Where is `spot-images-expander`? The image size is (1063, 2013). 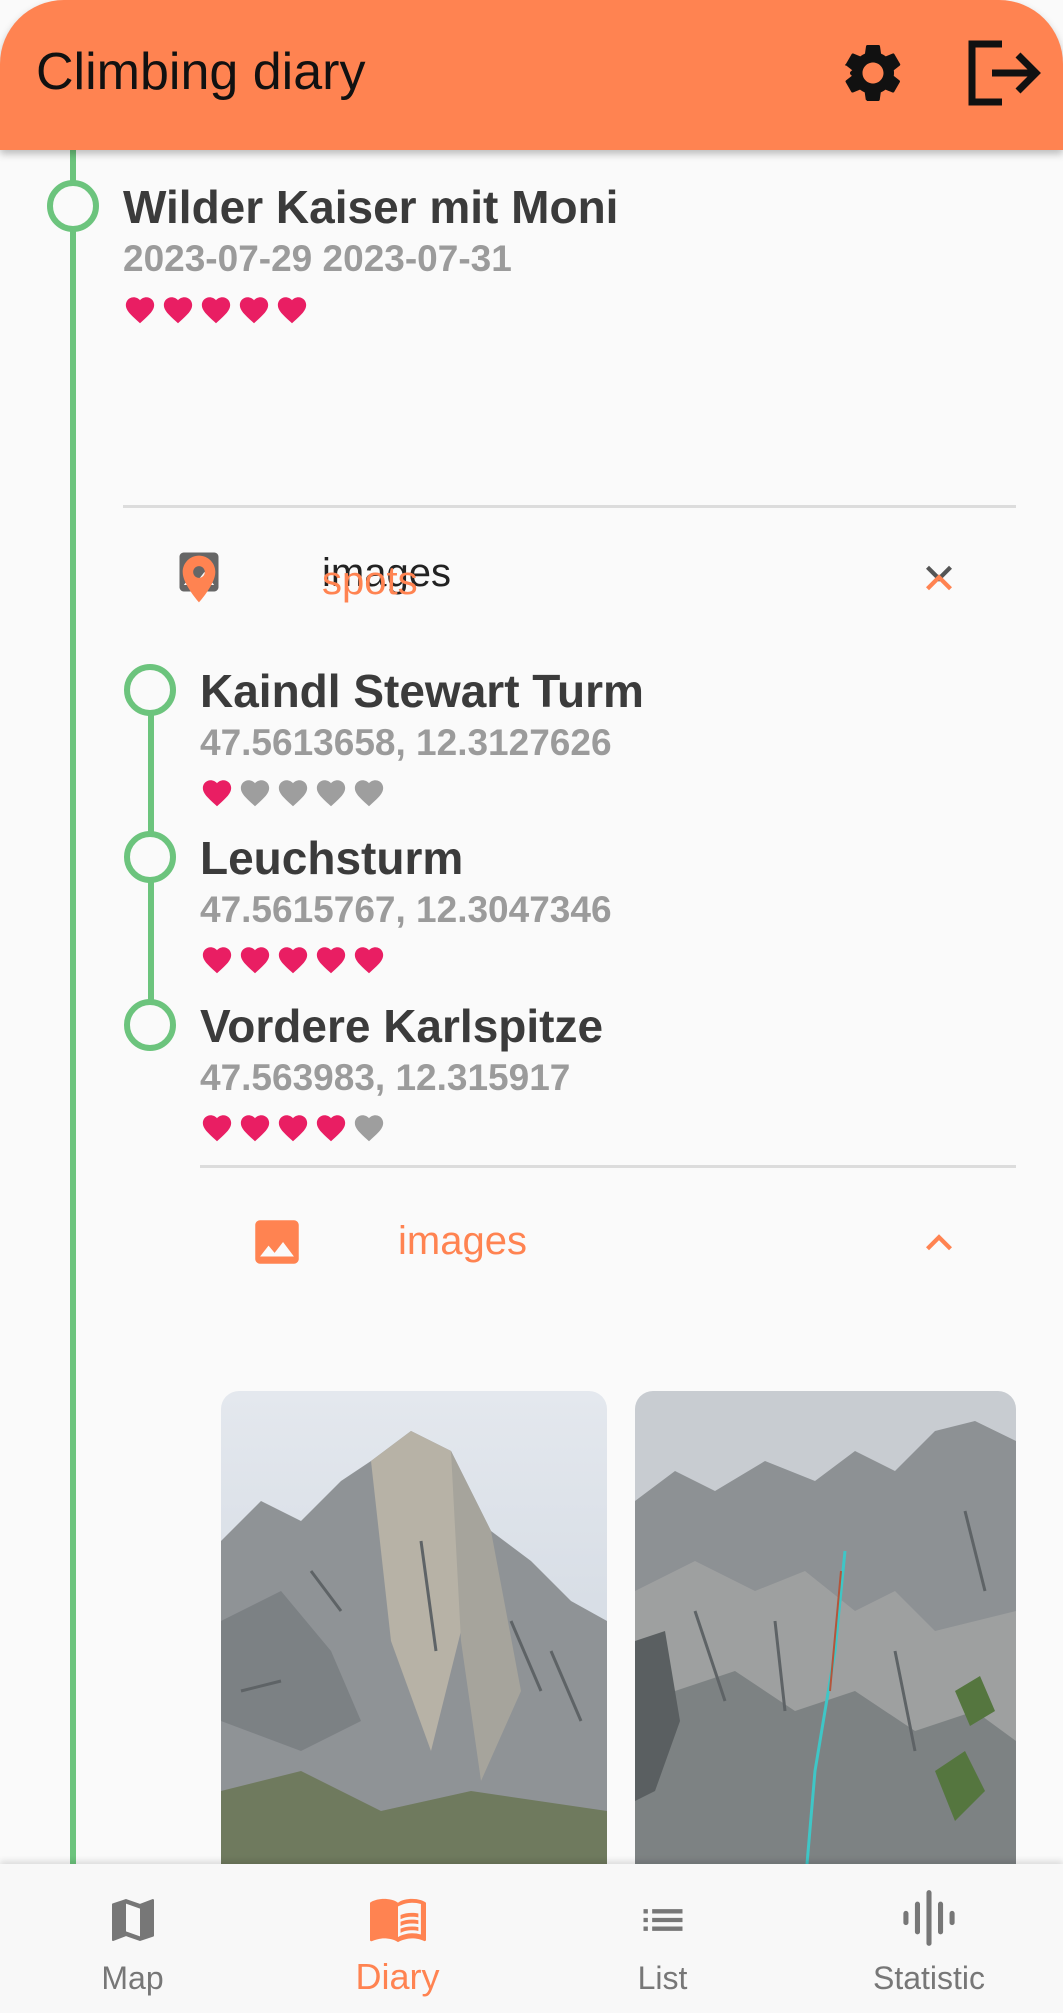 spot-images-expander is located at coordinates (608, 1245).